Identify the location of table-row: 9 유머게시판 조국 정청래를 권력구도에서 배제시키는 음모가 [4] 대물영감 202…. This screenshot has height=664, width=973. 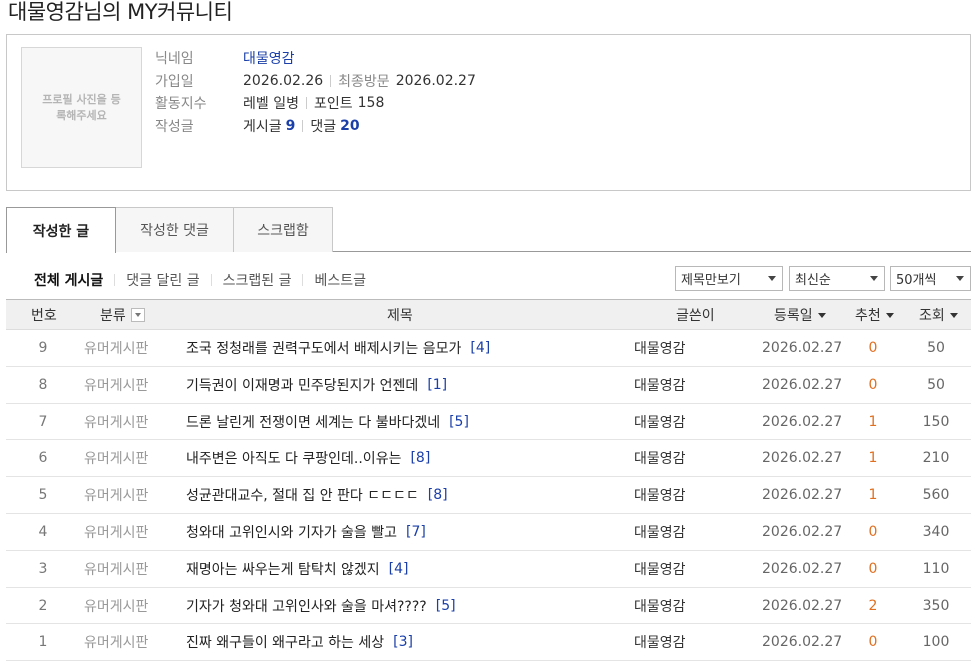
(488, 348).